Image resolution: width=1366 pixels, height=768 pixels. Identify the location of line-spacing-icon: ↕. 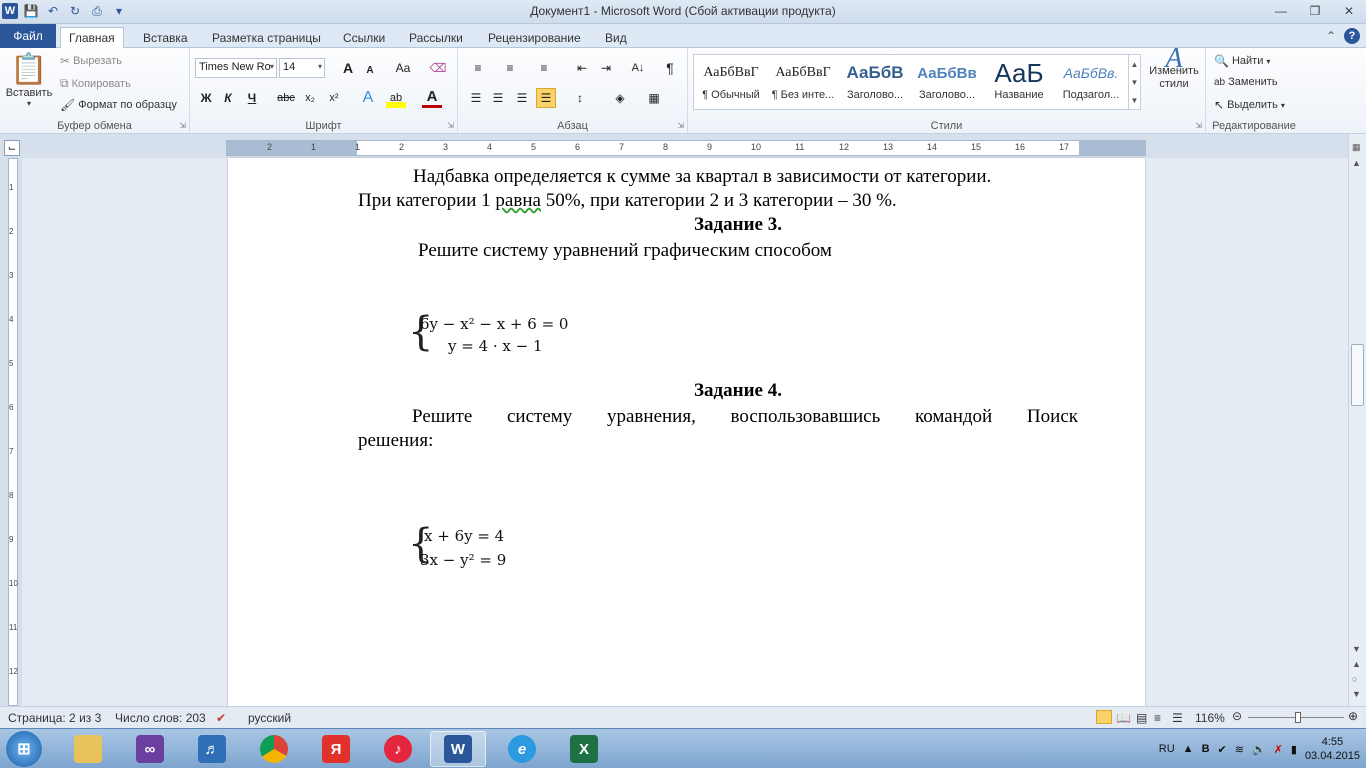
(580, 98).